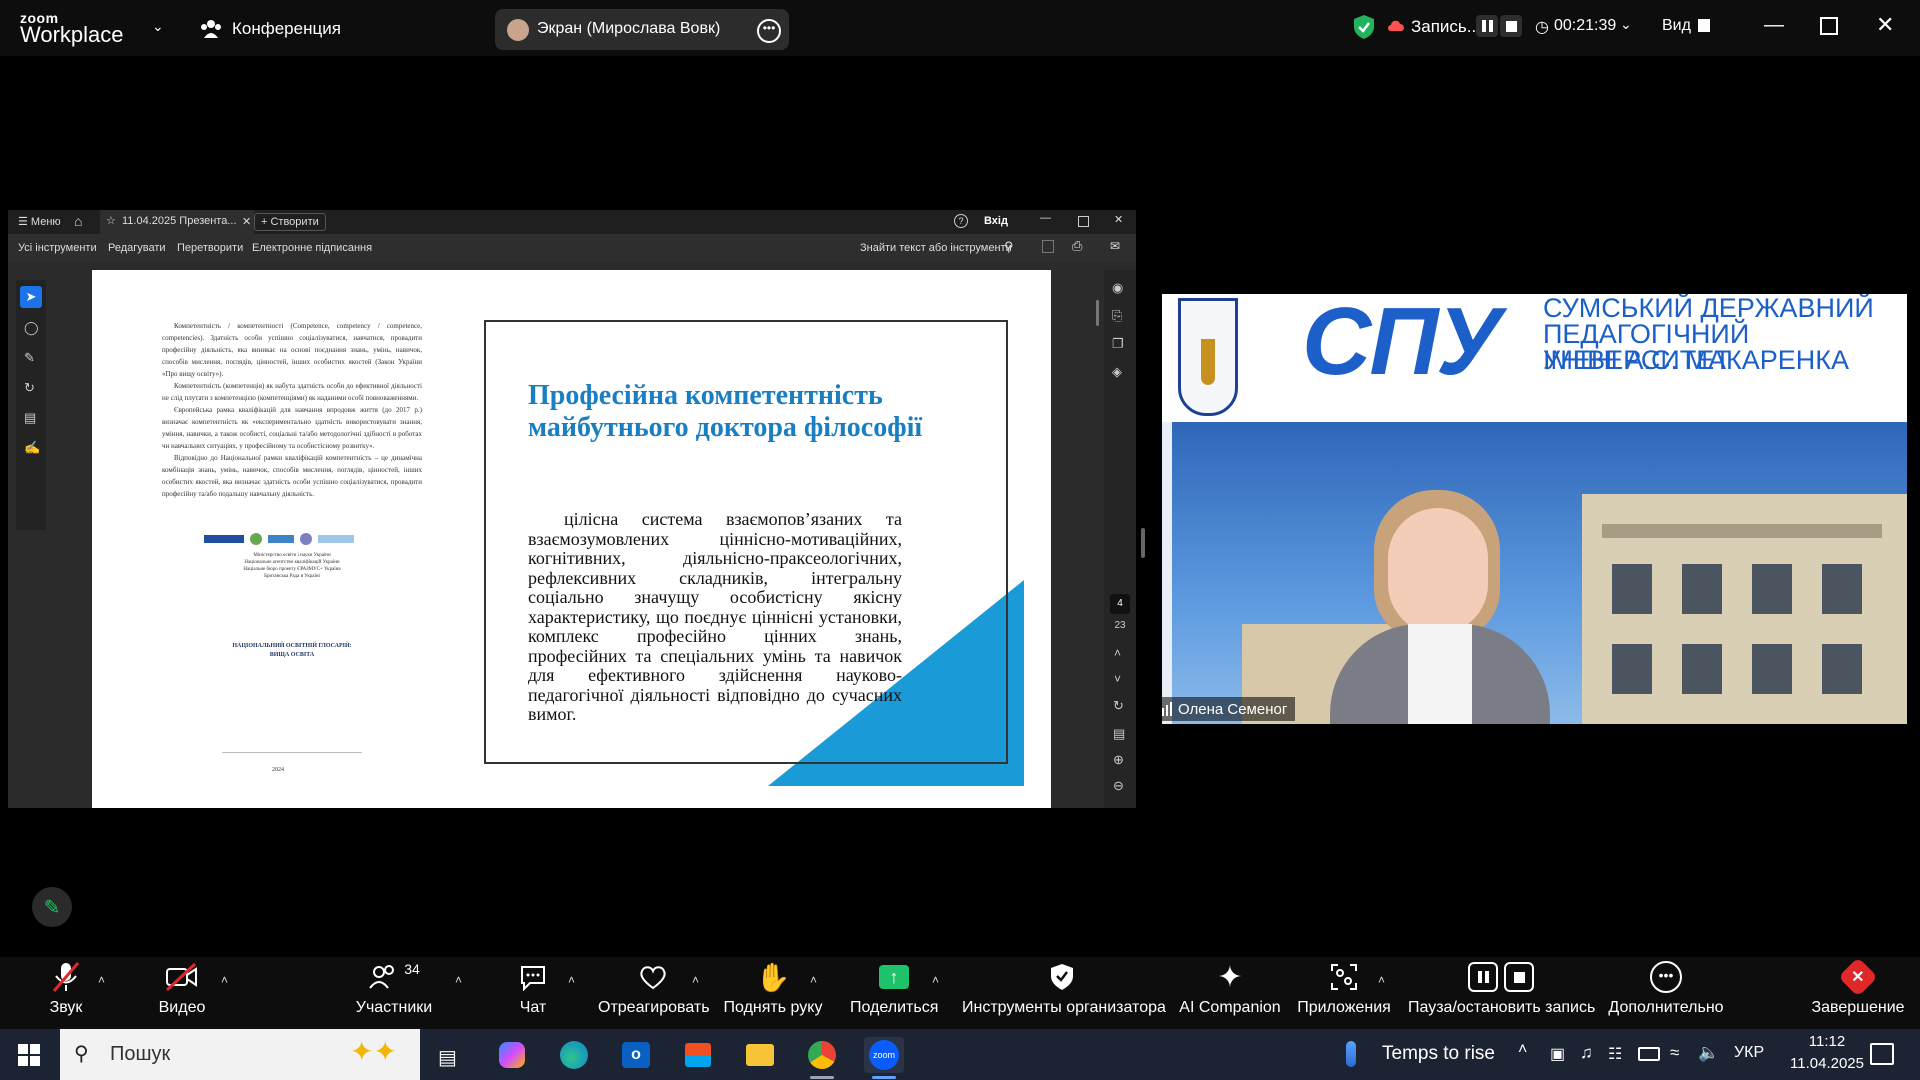 Image resolution: width=1920 pixels, height=1080 pixels. I want to click on select-tool-icon: ➤, so click(31, 297).